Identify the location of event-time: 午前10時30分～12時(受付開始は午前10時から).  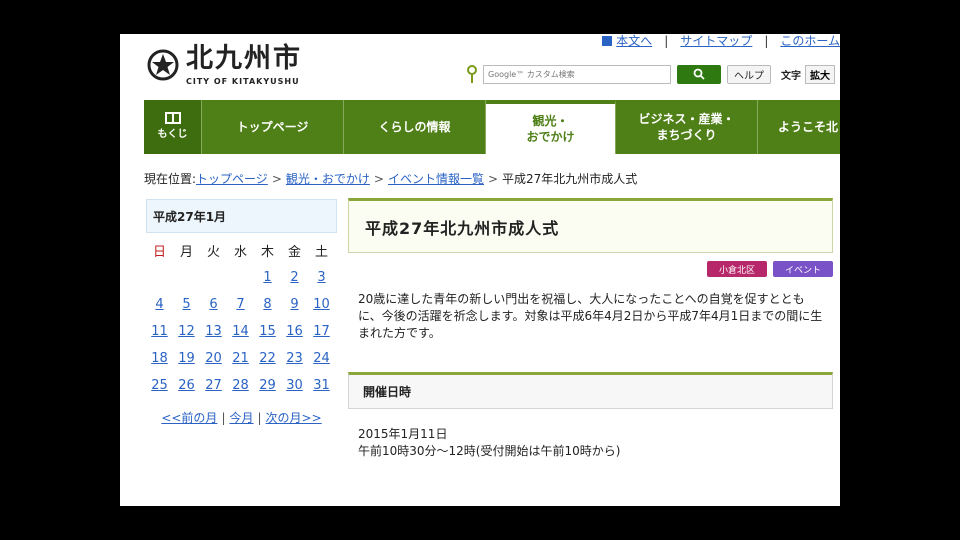
(489, 451).